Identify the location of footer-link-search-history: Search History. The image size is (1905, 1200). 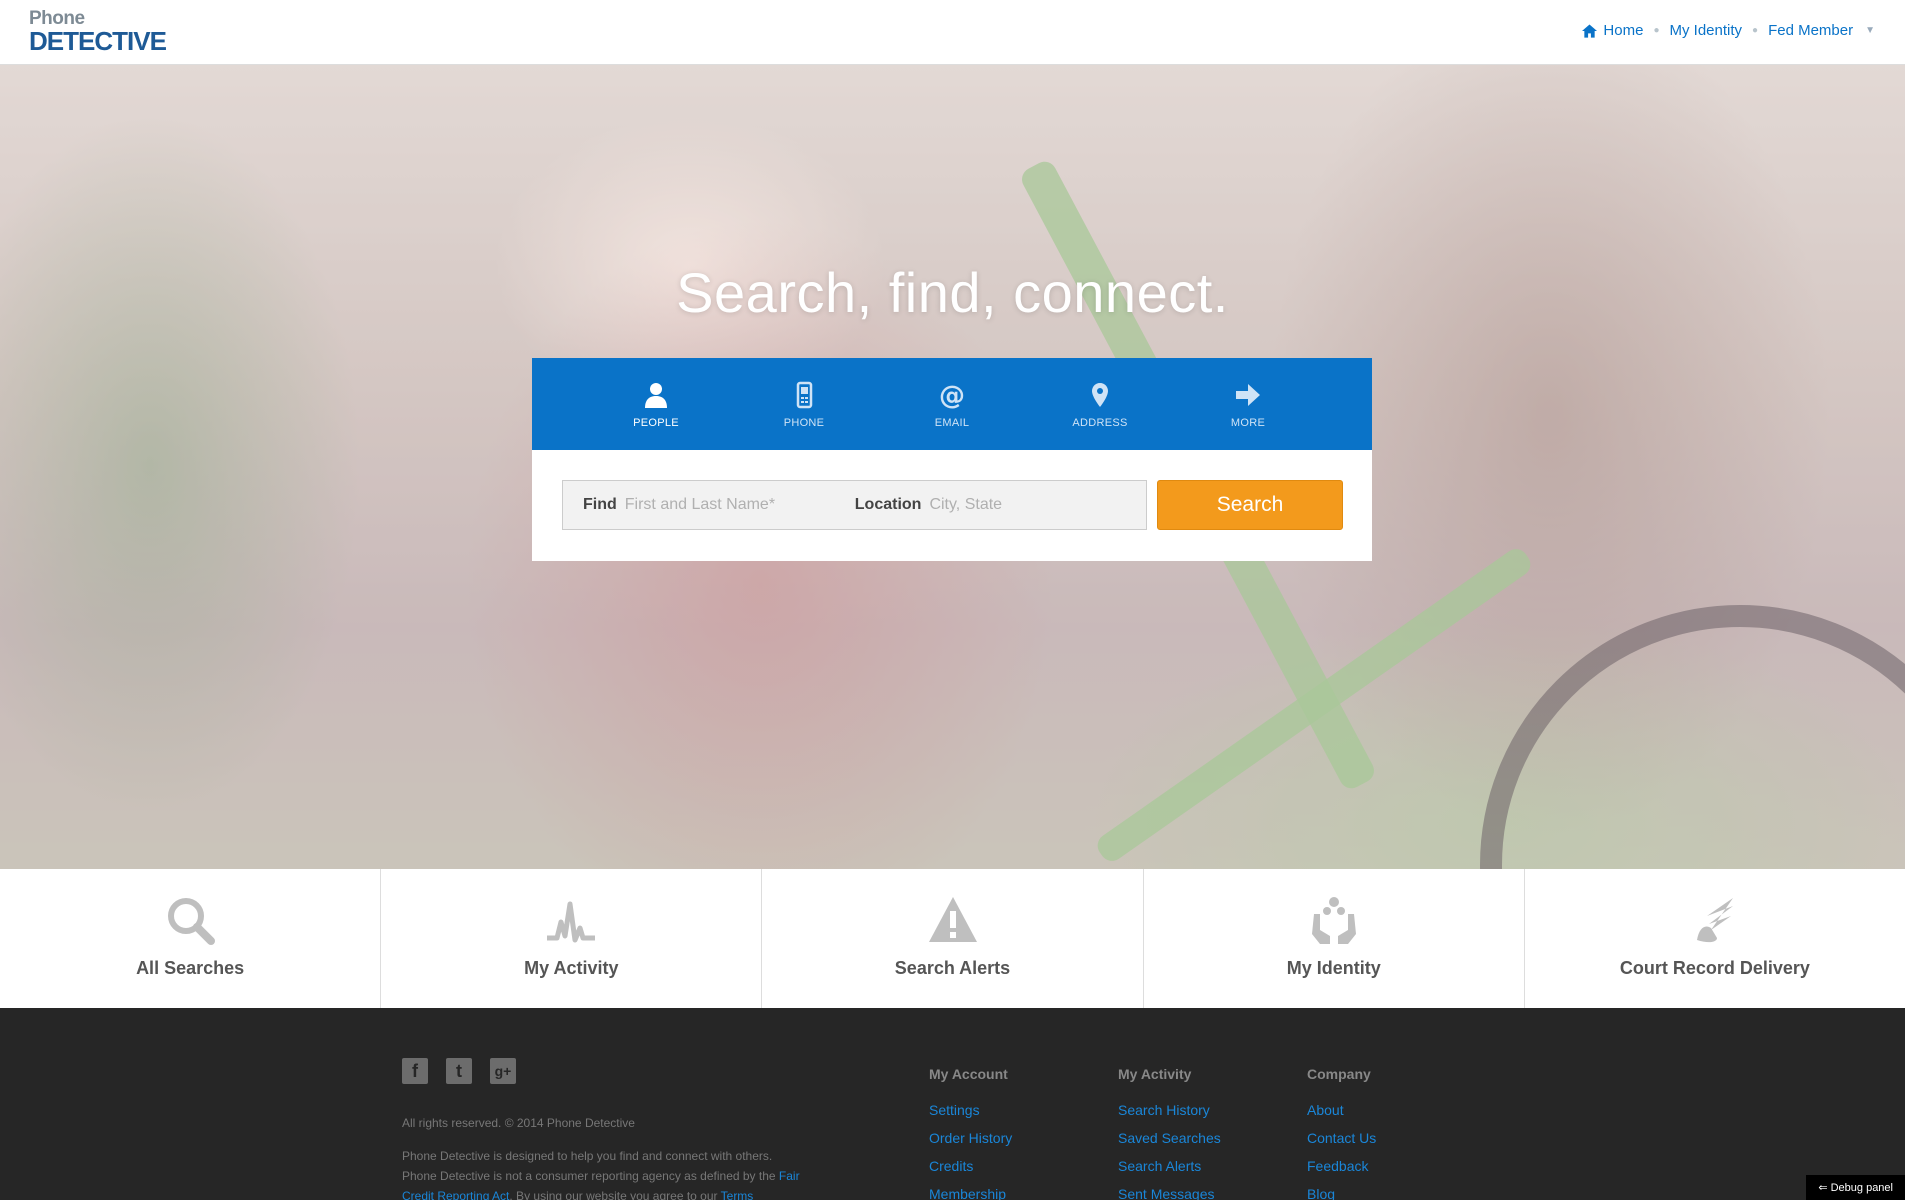
(1169, 1110).